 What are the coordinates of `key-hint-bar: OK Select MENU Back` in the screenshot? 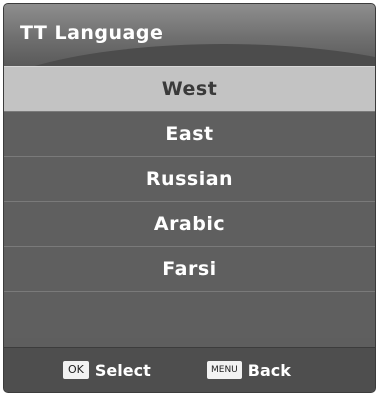 It's located at (189, 369).